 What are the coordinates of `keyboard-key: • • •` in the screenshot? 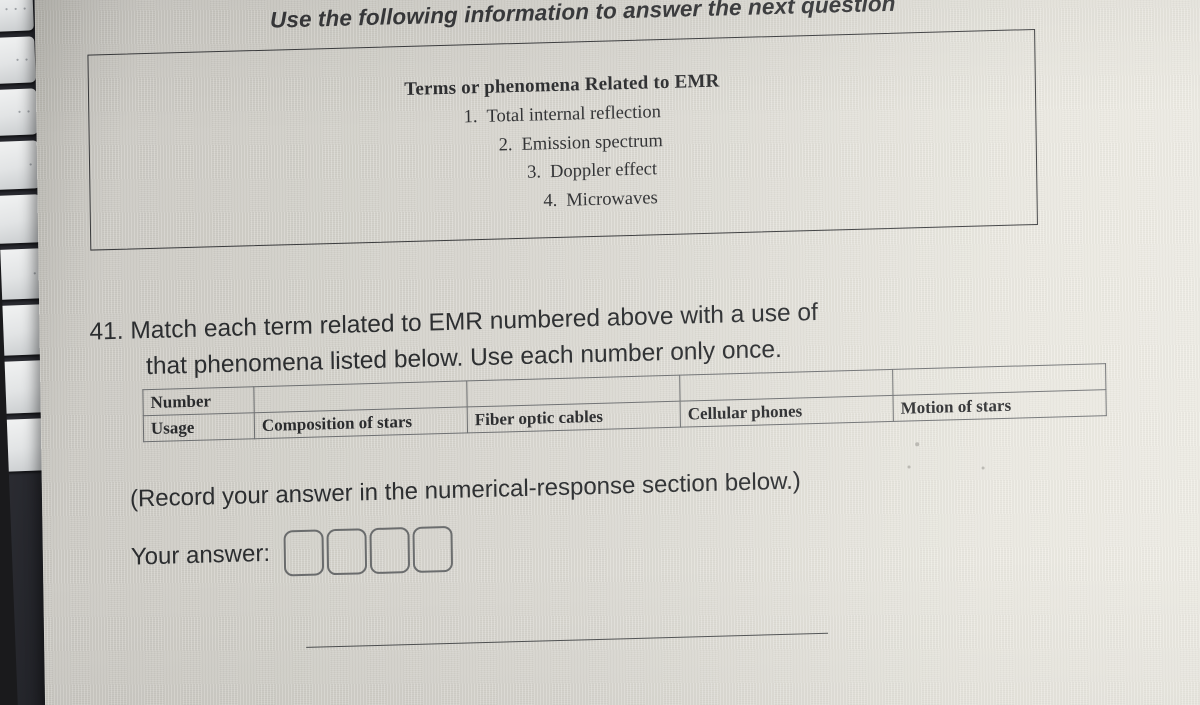 It's located at (17, 16).